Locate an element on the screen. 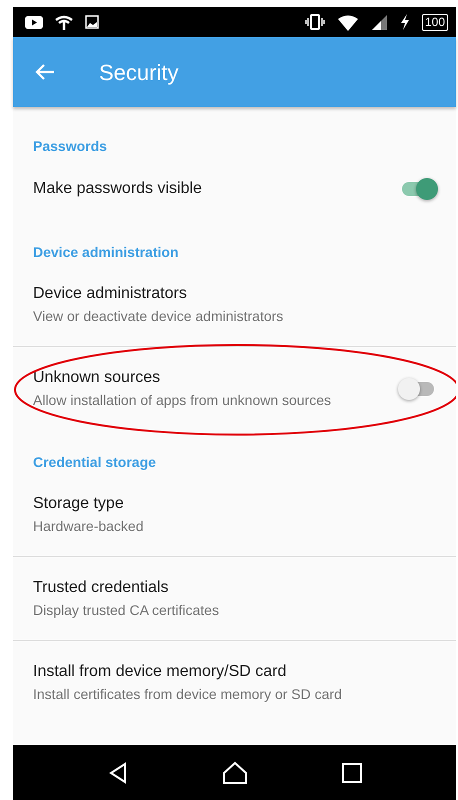 The image size is (458, 800). back-arrow-icon is located at coordinates (45, 72).